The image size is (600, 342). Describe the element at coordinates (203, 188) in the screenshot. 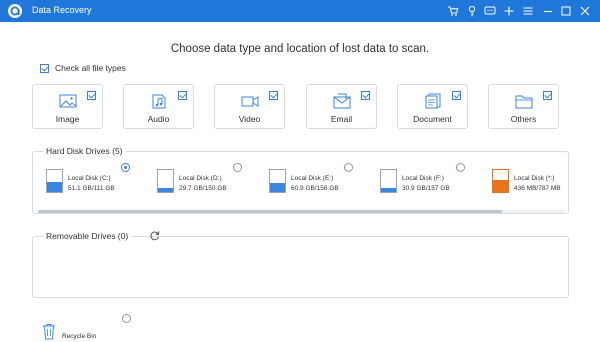

I see `drive-size: 29.7 GB/150 GB` at that location.